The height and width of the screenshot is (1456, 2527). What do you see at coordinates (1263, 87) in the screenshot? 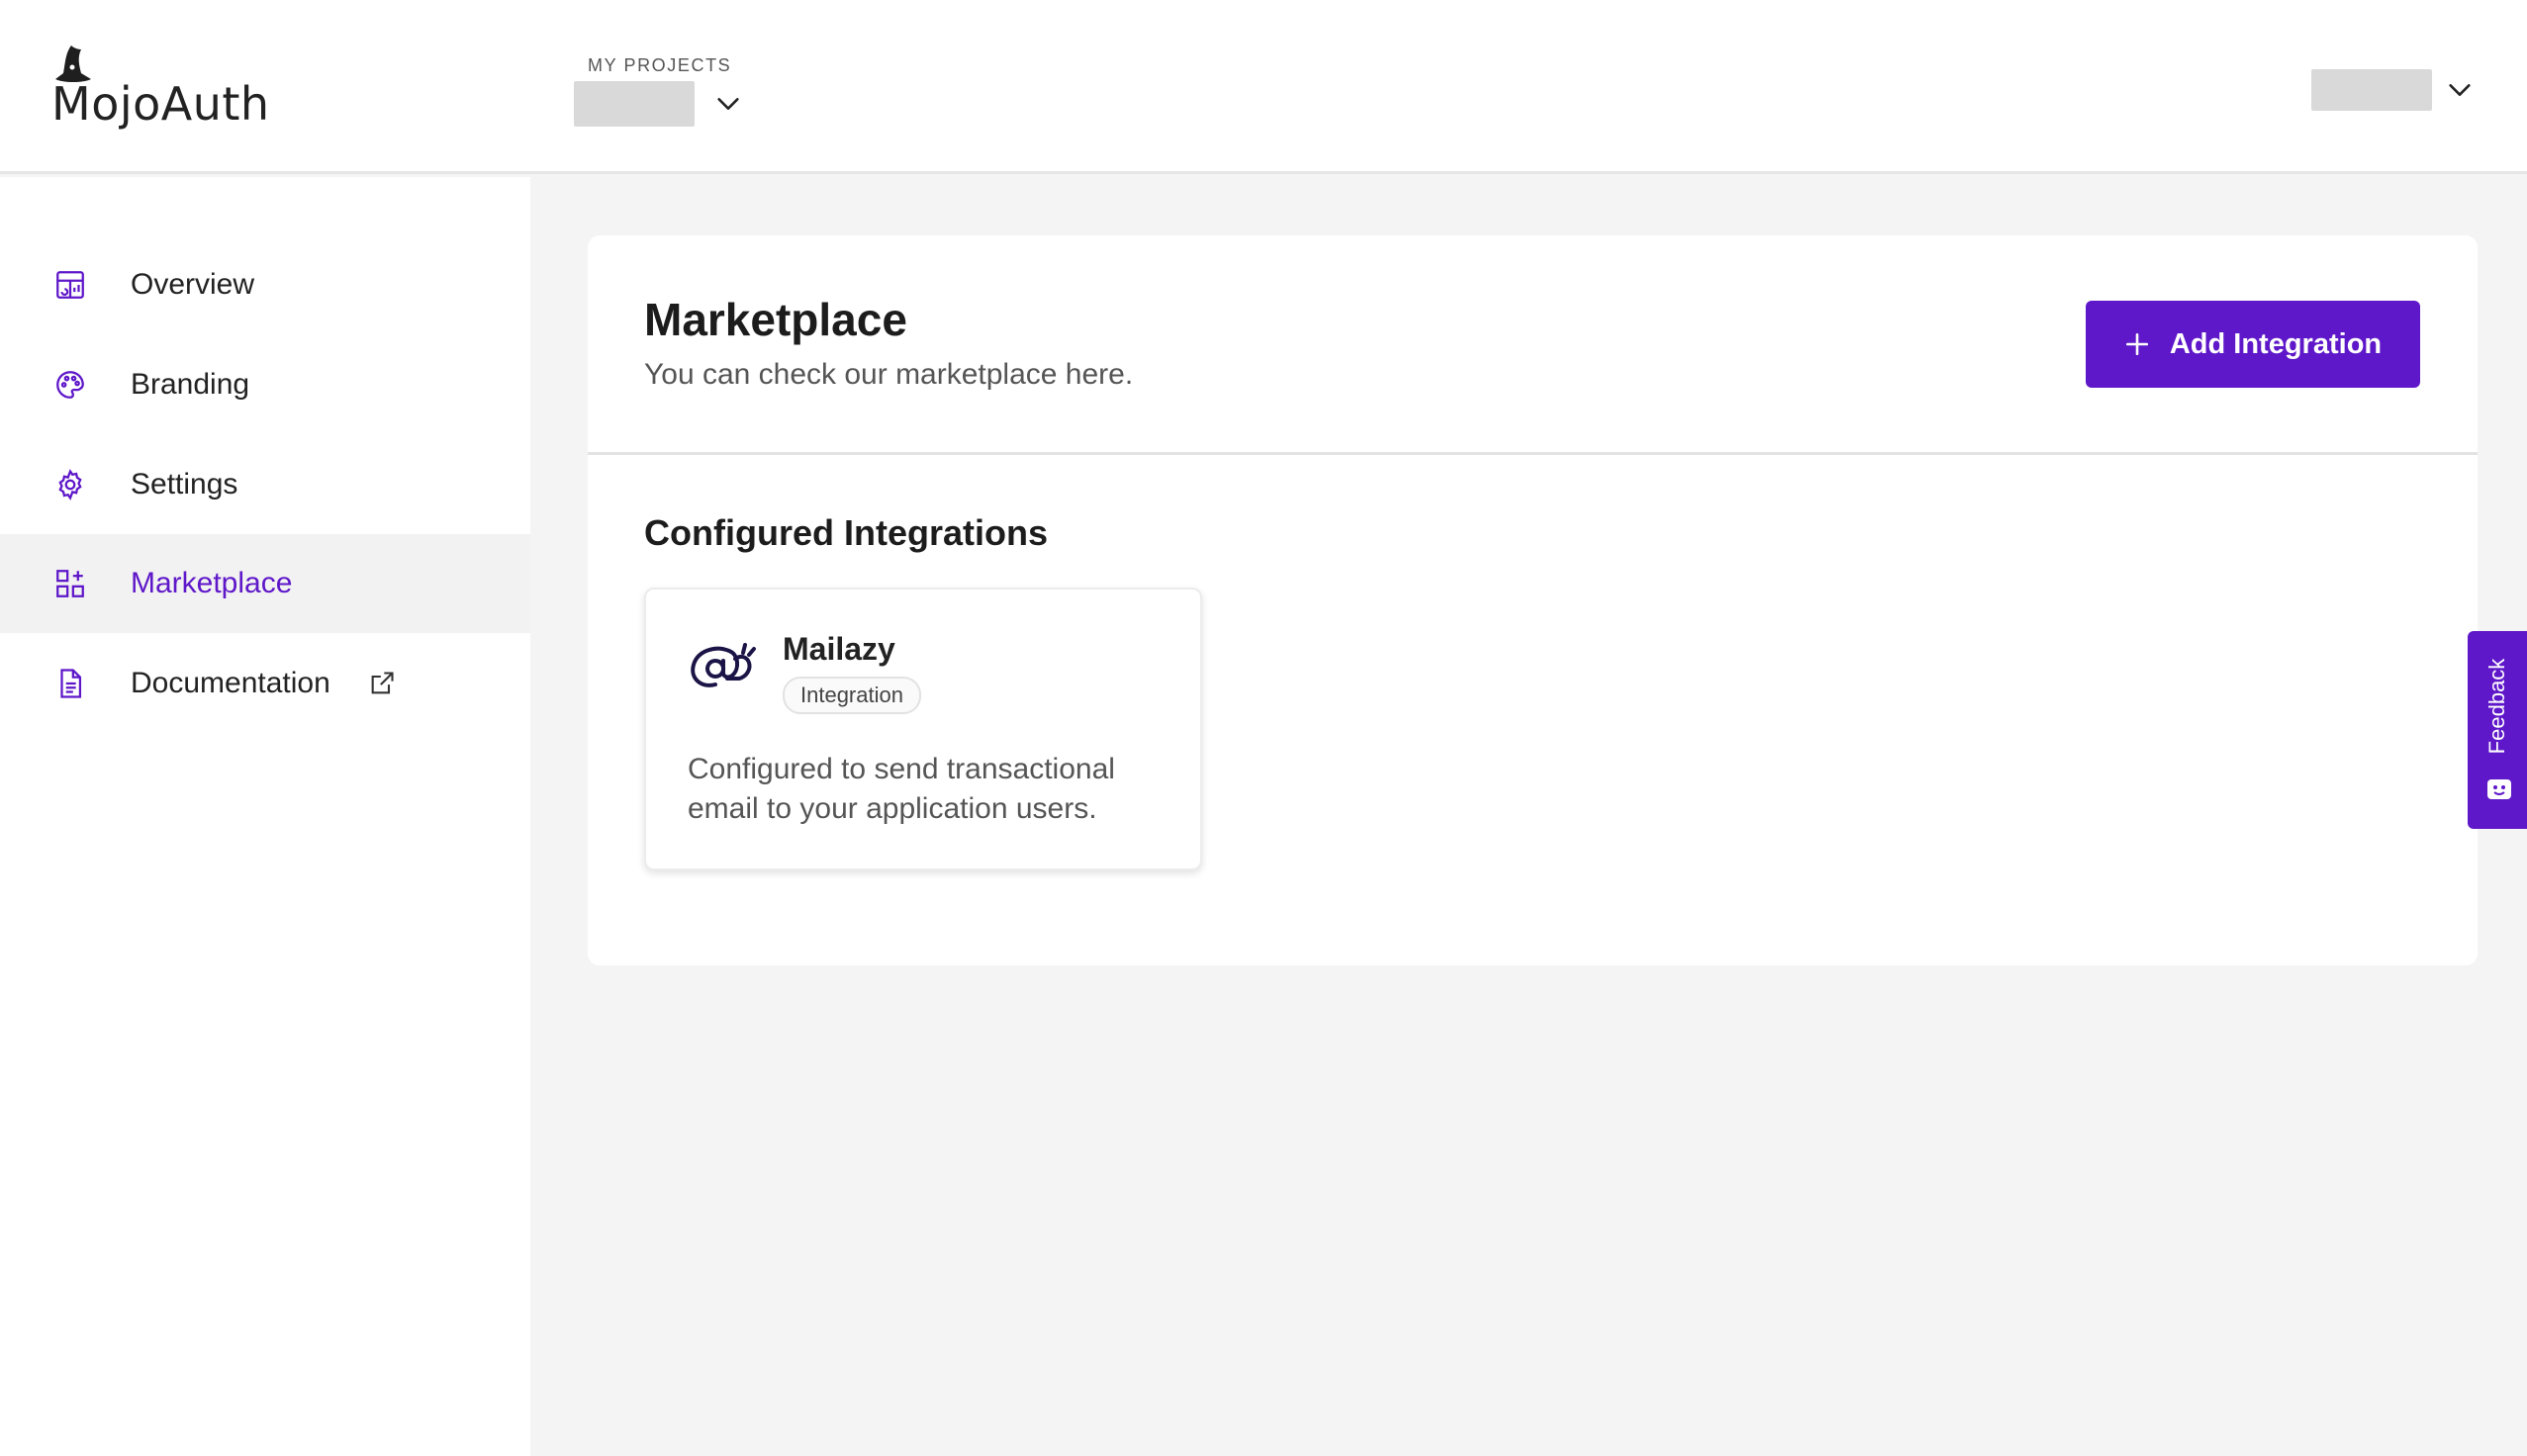
I see `top-header: MojoAuth MY PROJECTS` at bounding box center [1263, 87].